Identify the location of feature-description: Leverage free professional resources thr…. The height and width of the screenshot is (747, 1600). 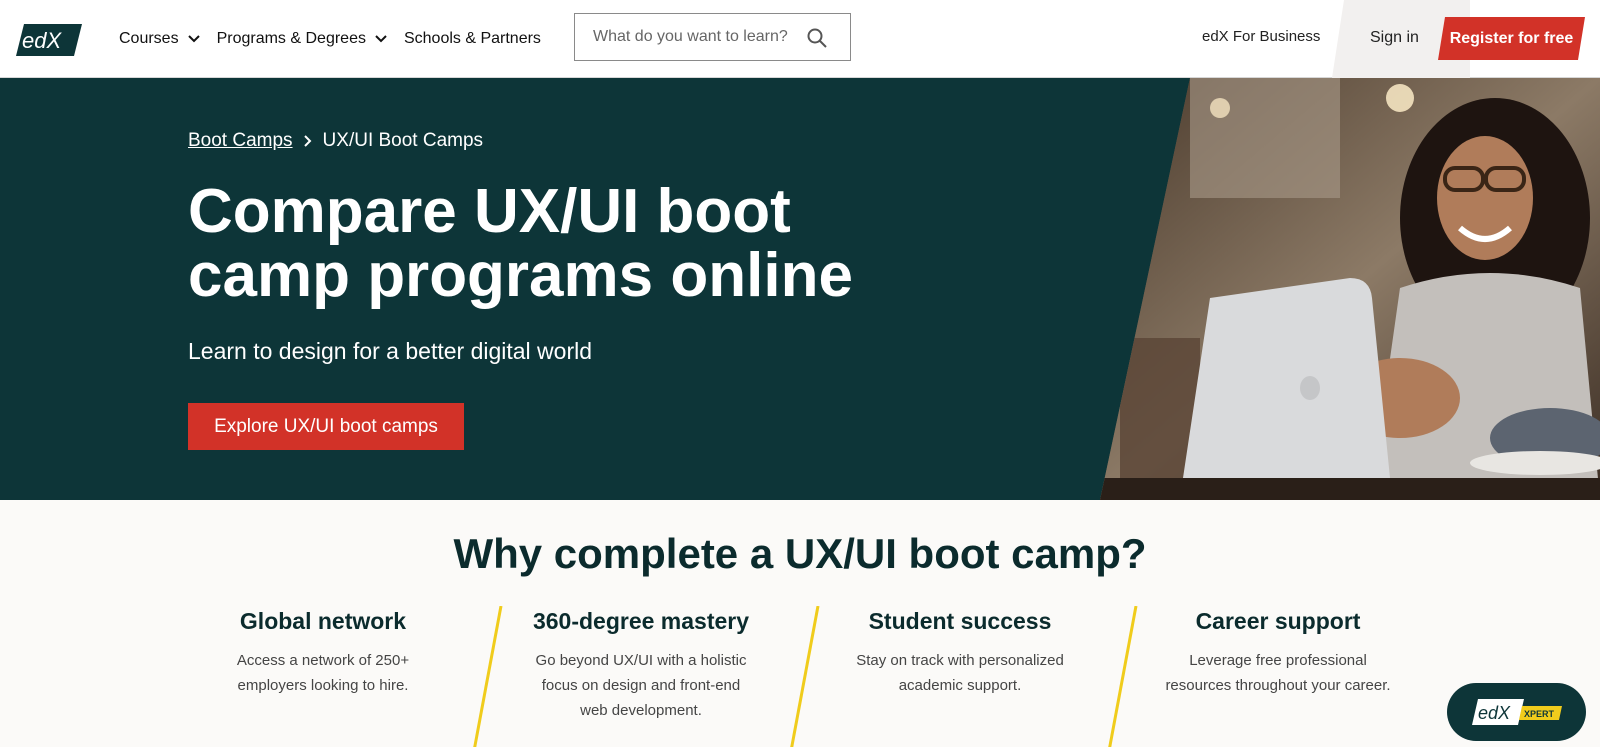
(1278, 673).